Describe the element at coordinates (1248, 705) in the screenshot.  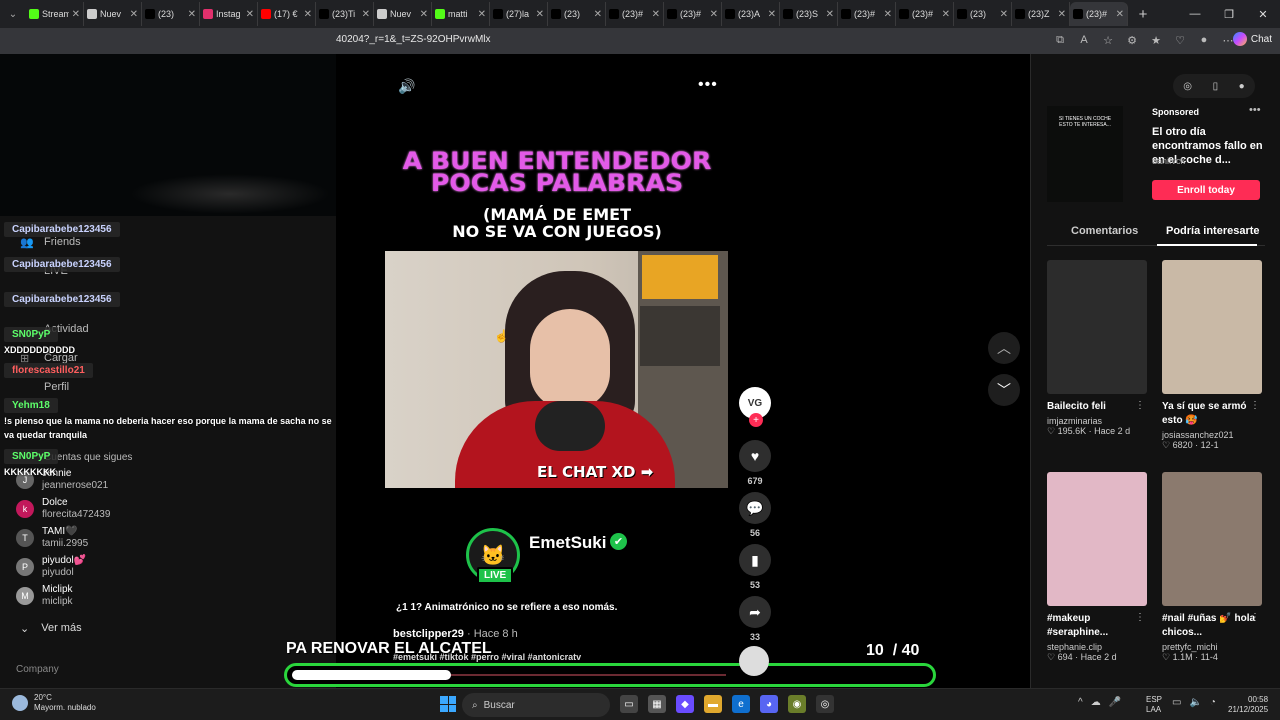
I see `clock: 00:58 21/12/2025` at that location.